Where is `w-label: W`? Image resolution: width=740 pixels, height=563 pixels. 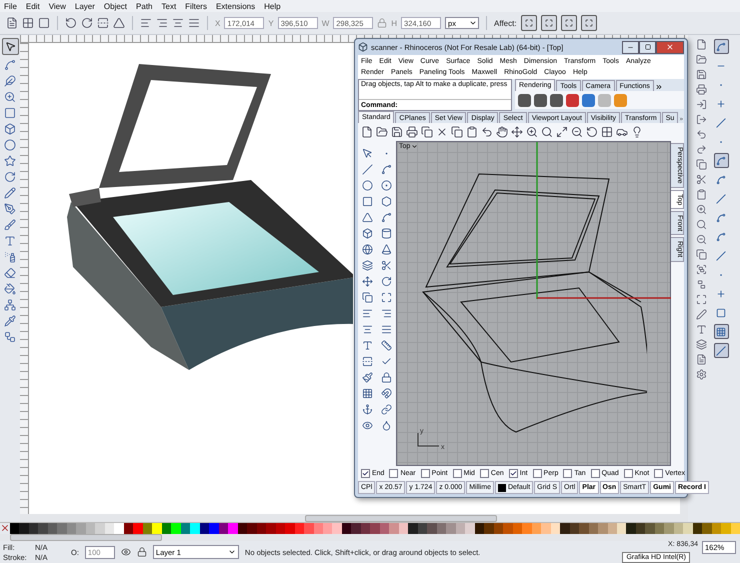 w-label: W is located at coordinates (326, 23).